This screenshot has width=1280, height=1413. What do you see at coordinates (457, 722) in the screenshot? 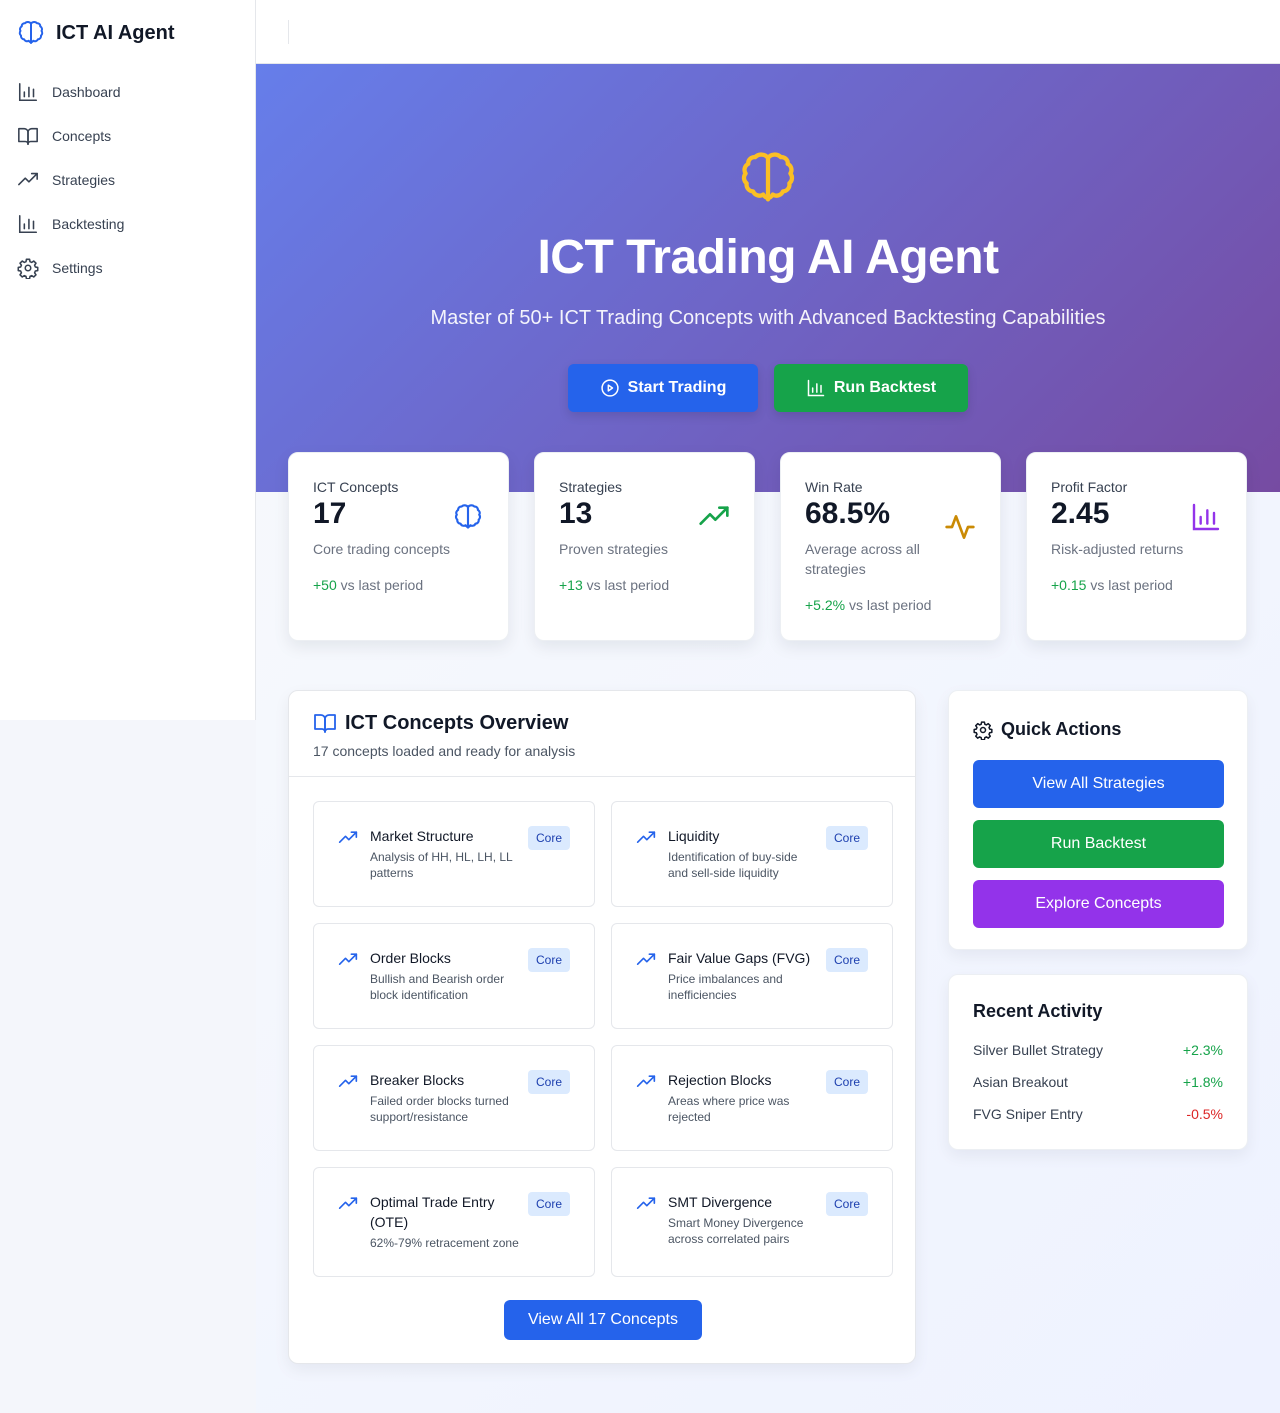
I see `panel-title: ICT Concepts Overview` at bounding box center [457, 722].